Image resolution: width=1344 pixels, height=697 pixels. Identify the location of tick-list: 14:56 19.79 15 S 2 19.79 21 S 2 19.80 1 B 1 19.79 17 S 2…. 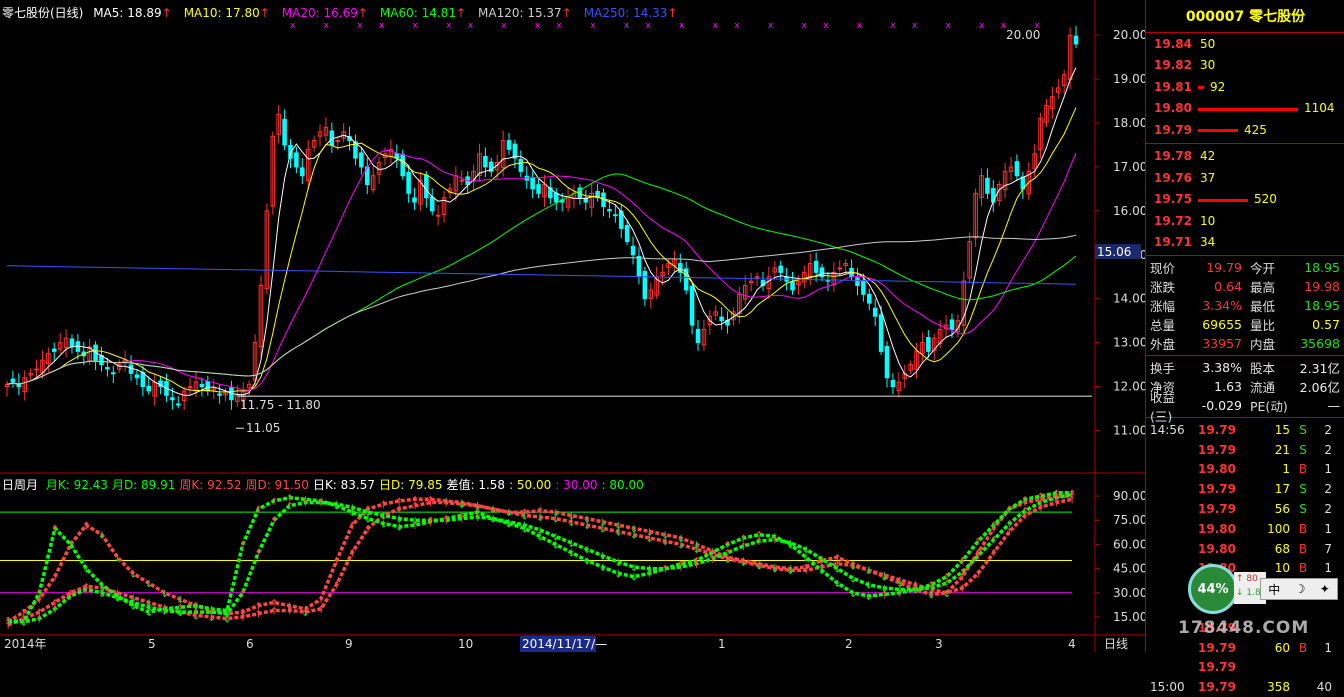
(1245, 558).